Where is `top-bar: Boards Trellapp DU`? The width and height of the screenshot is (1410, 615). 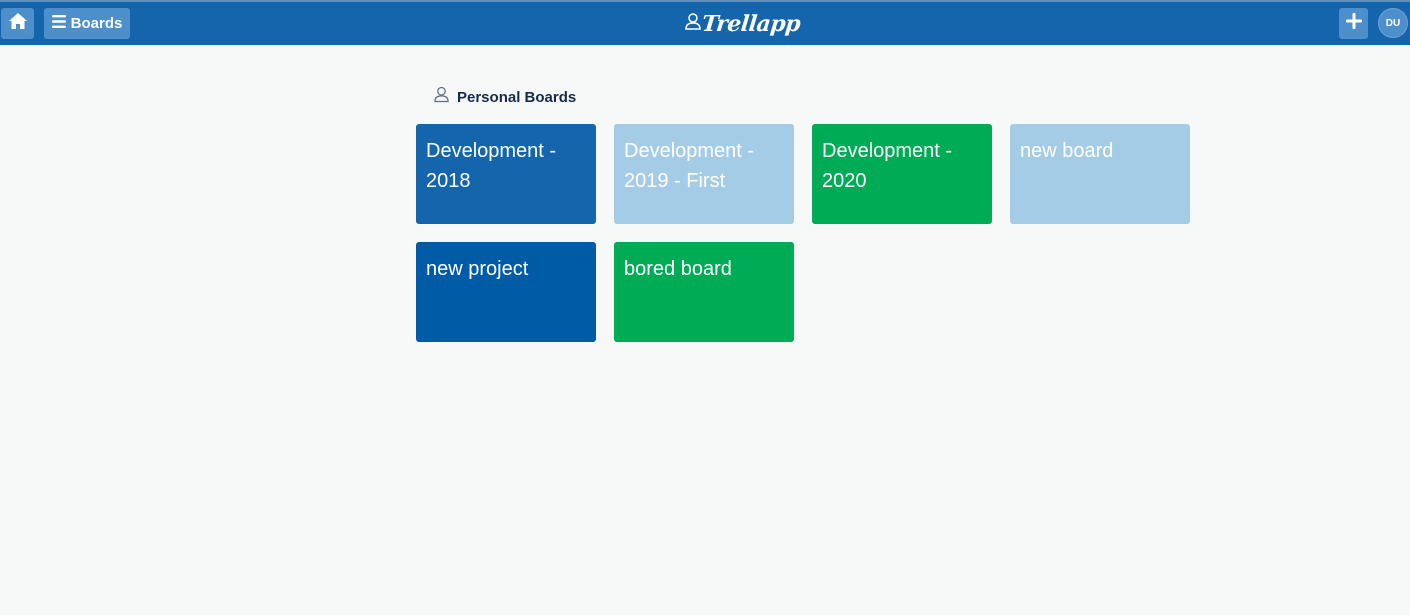 top-bar: Boards Trellapp DU is located at coordinates (705, 22).